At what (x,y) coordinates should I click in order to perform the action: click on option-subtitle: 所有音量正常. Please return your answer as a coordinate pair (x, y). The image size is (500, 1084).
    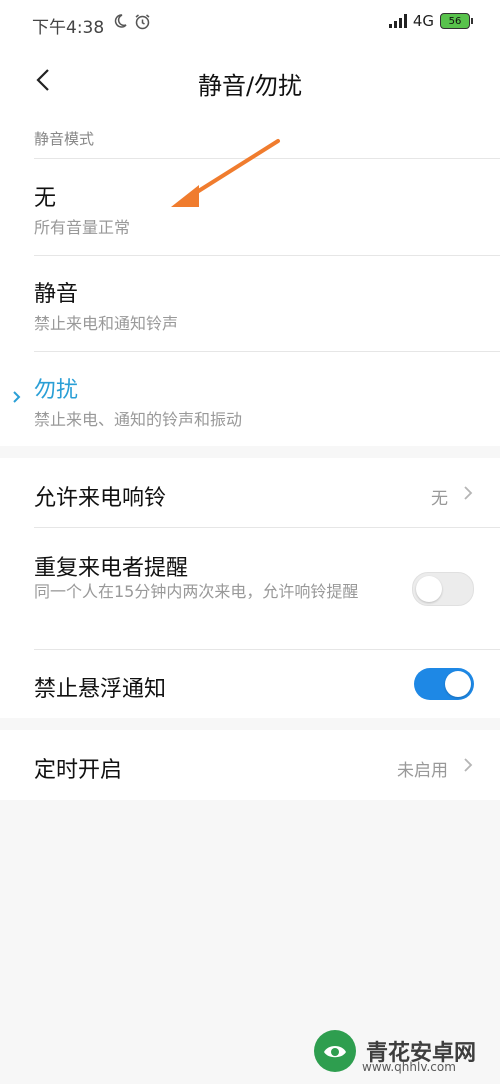
    Looking at the image, I should click on (82, 227).